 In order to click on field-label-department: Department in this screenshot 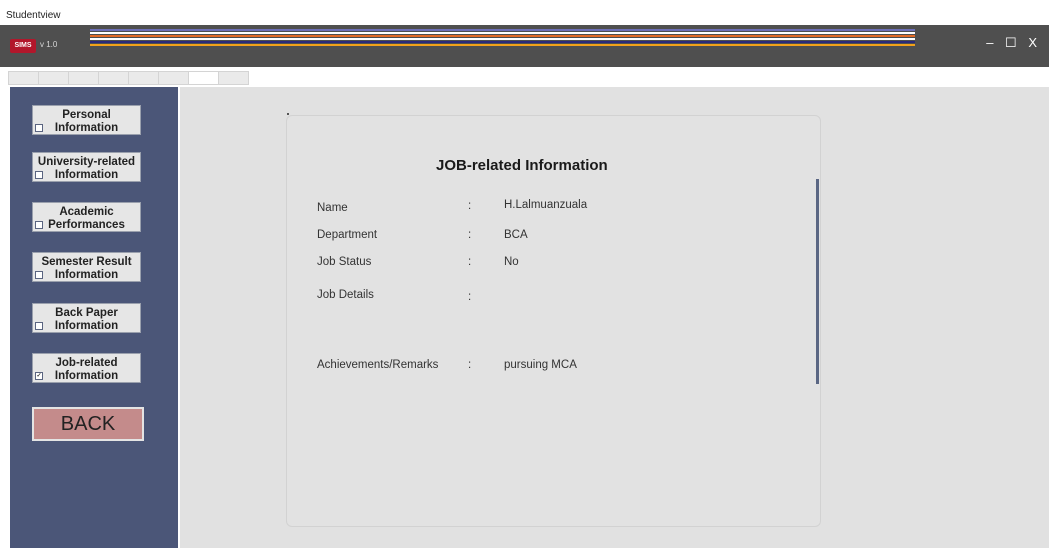, I will do `click(347, 235)`.